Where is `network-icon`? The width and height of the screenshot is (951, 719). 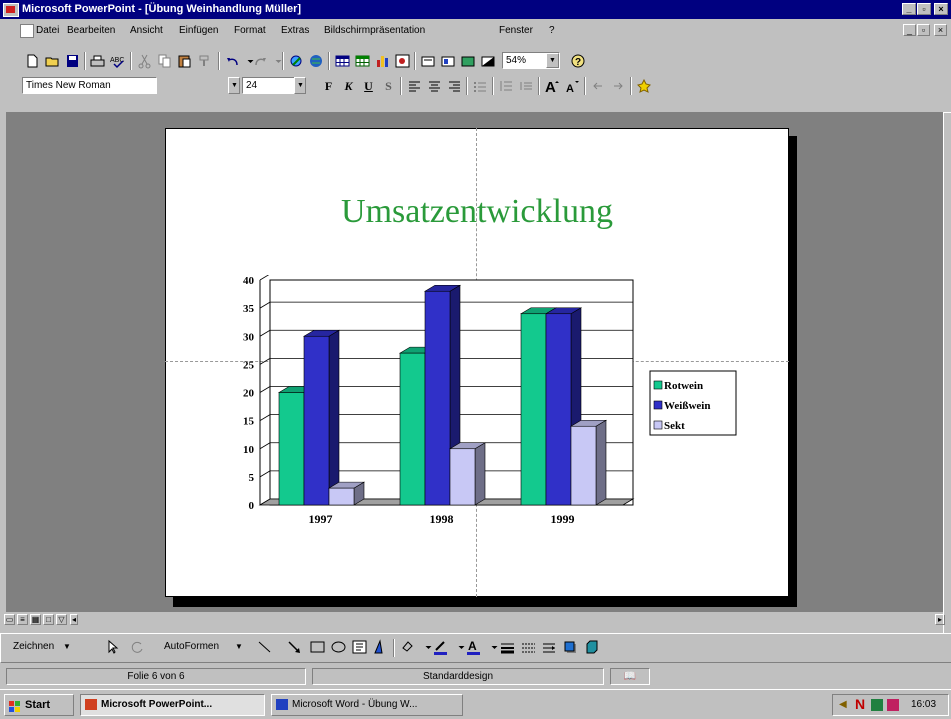 network-icon is located at coordinates (877, 705).